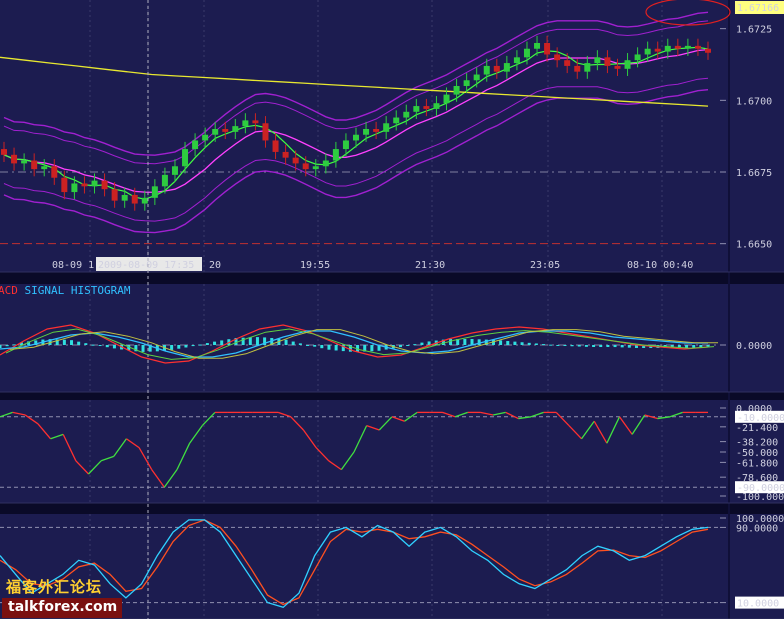 This screenshot has height=619, width=784. What do you see at coordinates (754, 173) in the screenshot?
I see `price-tick-label: 1.6675` at bounding box center [754, 173].